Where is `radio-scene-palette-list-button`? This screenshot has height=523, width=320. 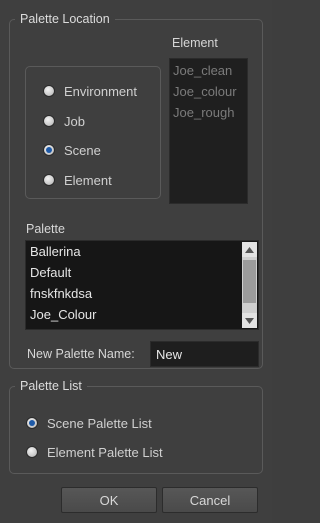
radio-scene-palette-list-button is located at coordinates (32, 423).